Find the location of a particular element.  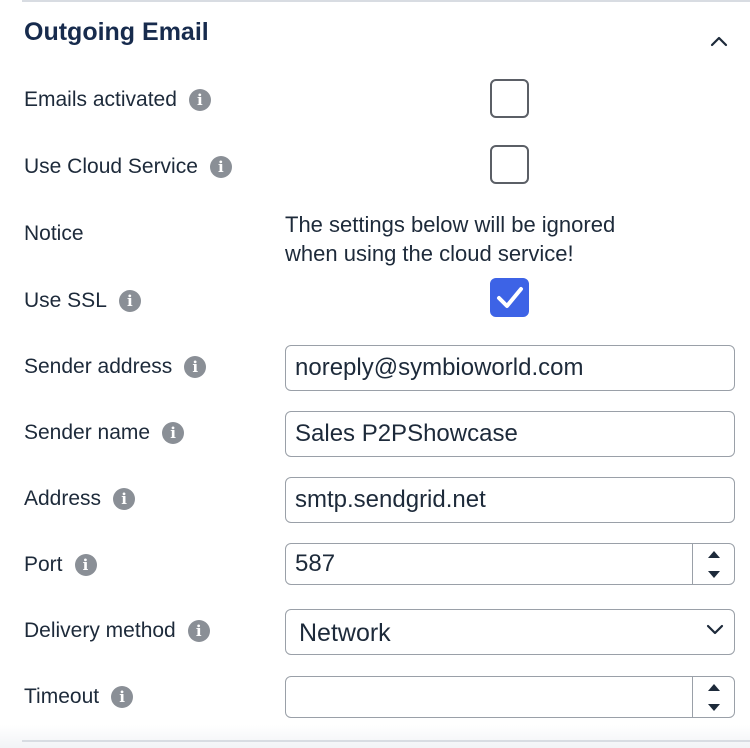

collapse-button is located at coordinates (719, 41).